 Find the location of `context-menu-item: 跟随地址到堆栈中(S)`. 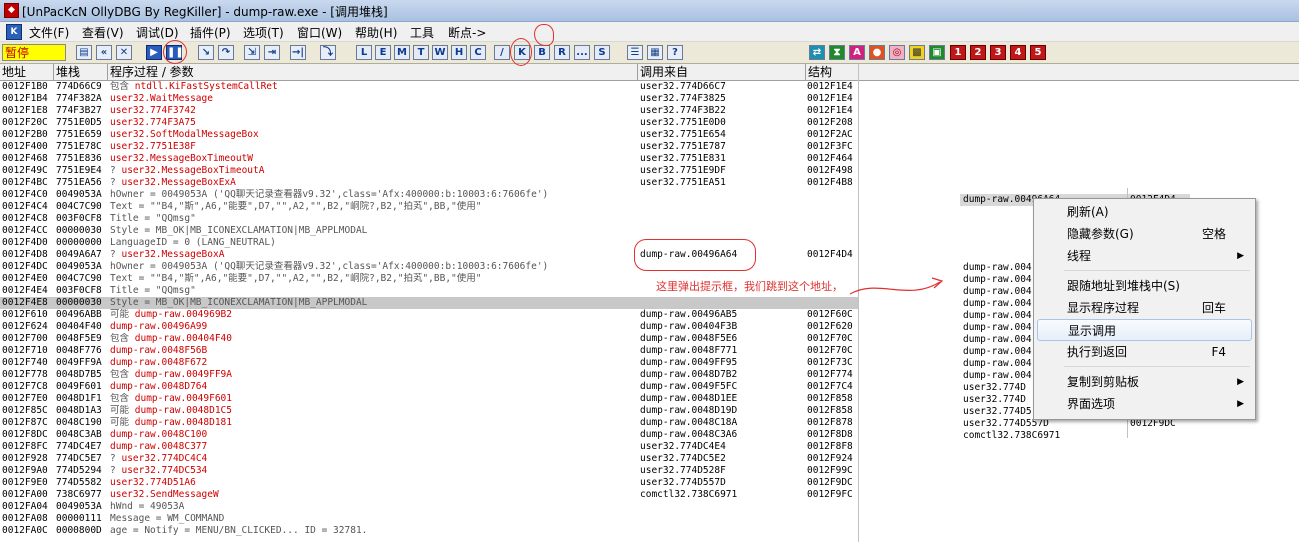

context-menu-item: 跟随地址到堆栈中(S) is located at coordinates (1144, 286).